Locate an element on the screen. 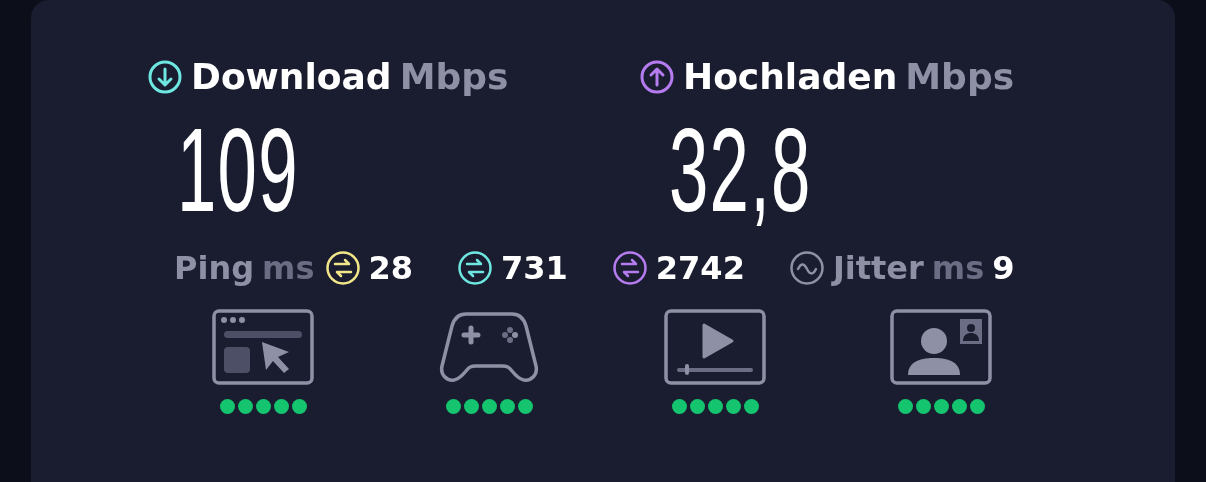  video-call-icon is located at coordinates (941, 347).